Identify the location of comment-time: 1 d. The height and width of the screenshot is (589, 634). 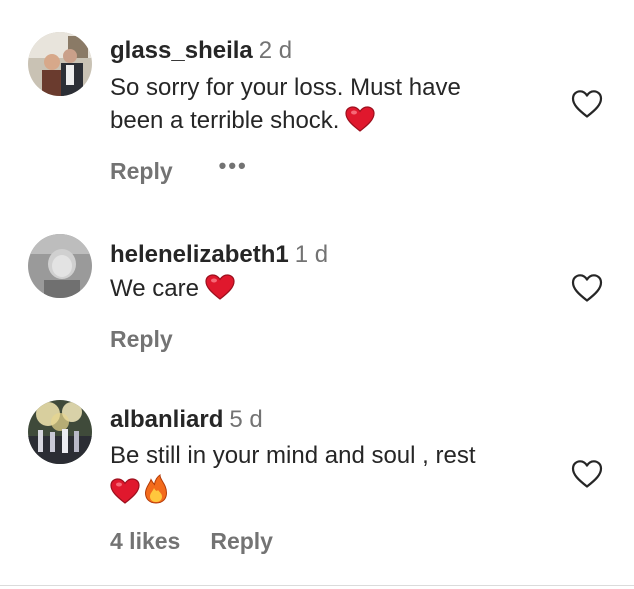
(311, 254).